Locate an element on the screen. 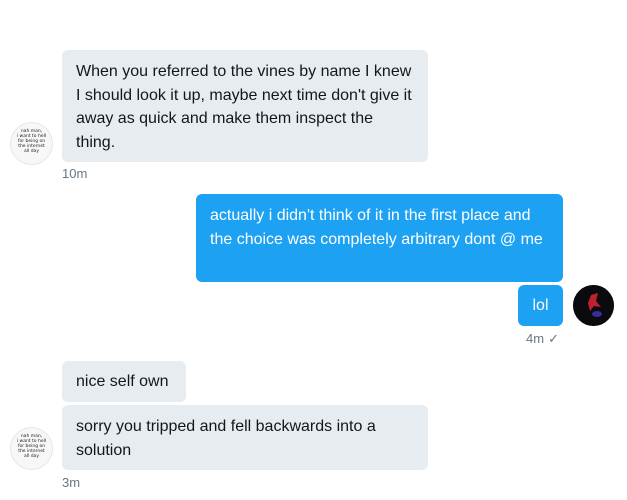 The image size is (627, 500). message-text: nice self own is located at coordinates (122, 381).